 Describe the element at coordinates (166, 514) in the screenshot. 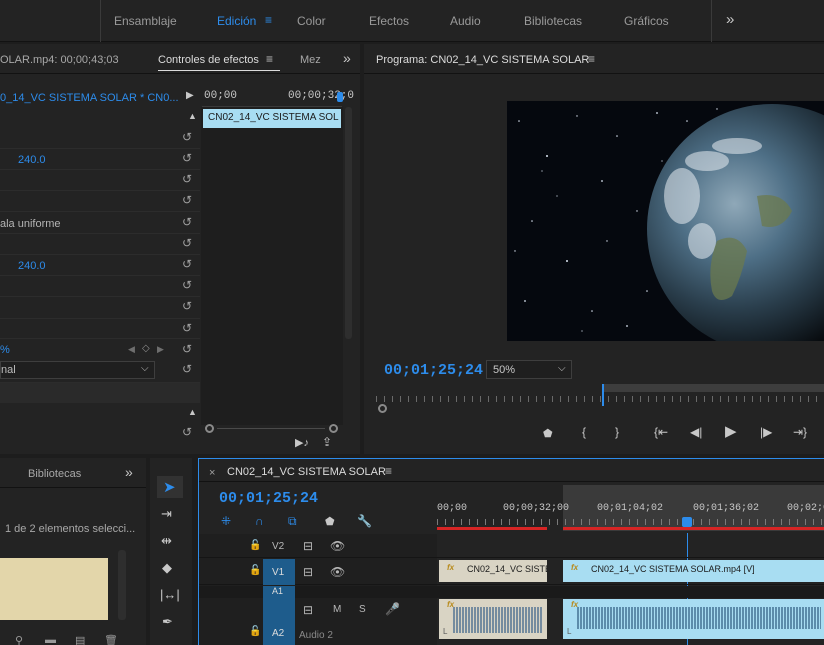

I see `track-select-tool-icon: ⇥` at that location.